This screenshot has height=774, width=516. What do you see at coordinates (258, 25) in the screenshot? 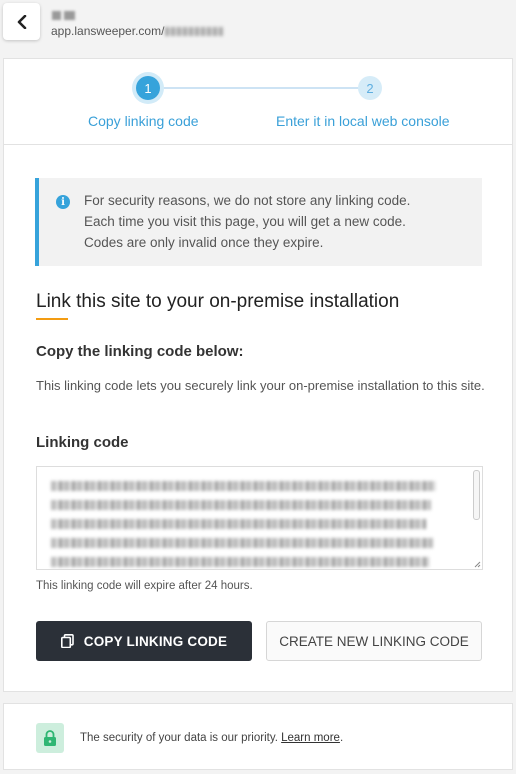
I see `top-bar: app.lansweeper.com/` at bounding box center [258, 25].